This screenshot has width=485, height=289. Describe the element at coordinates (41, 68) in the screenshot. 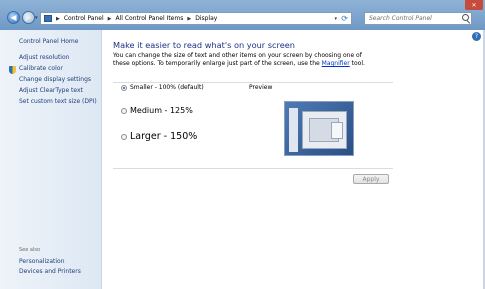

I see `sidebar-item-calibrate-color: Calibrate color` at that location.